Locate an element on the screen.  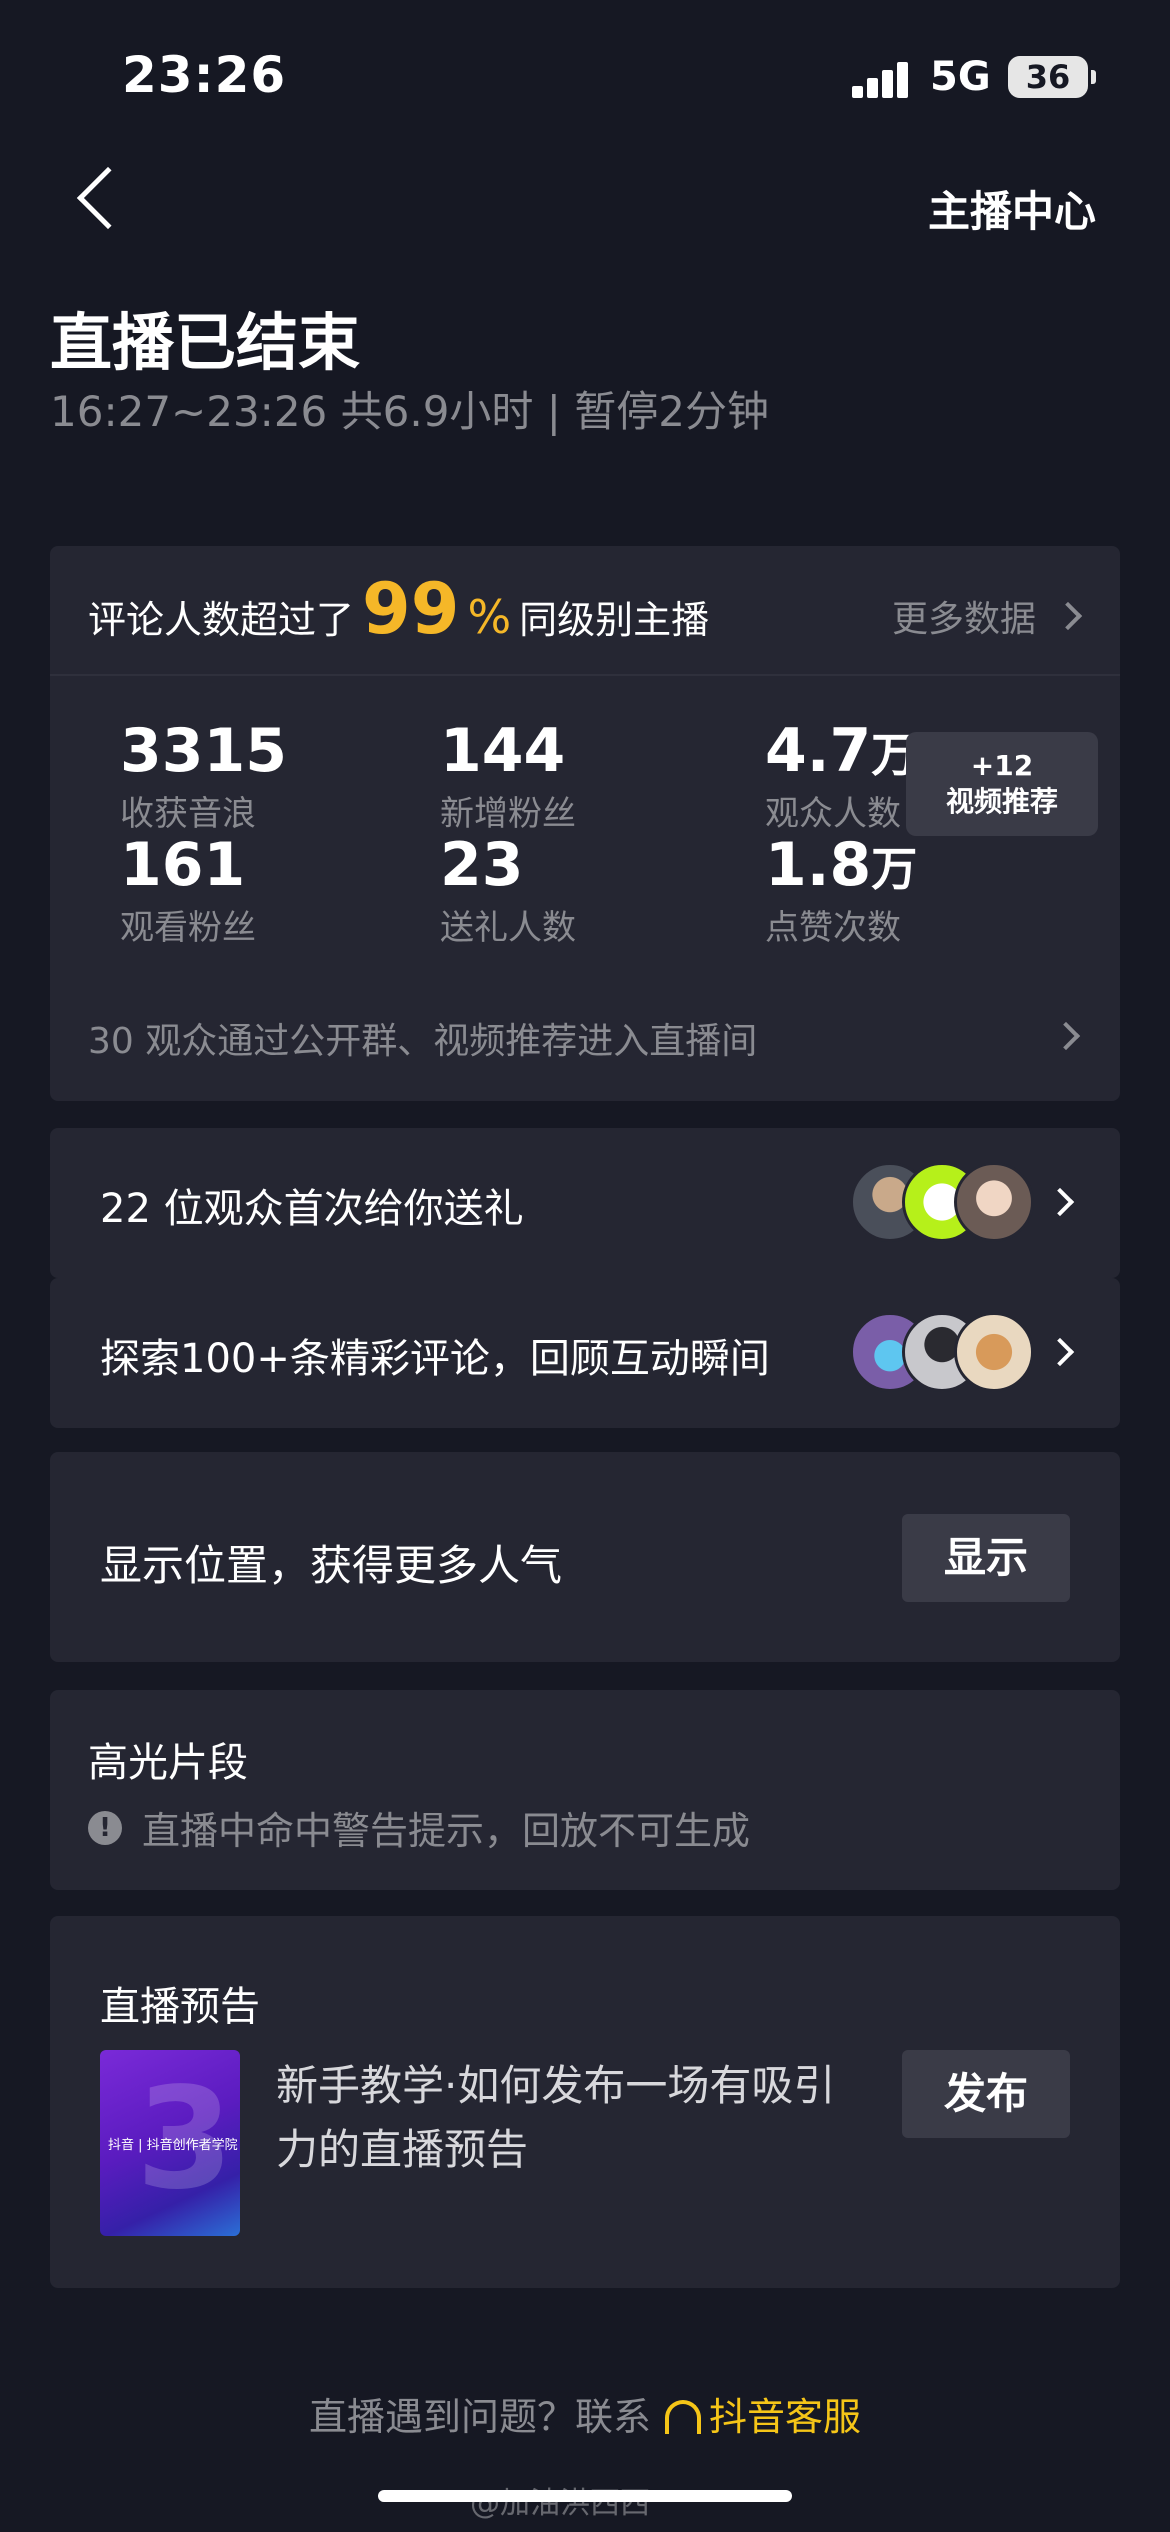
preview-thumbnail: 3 抖音 | 抖音创作者学院 is located at coordinates (170, 2143).